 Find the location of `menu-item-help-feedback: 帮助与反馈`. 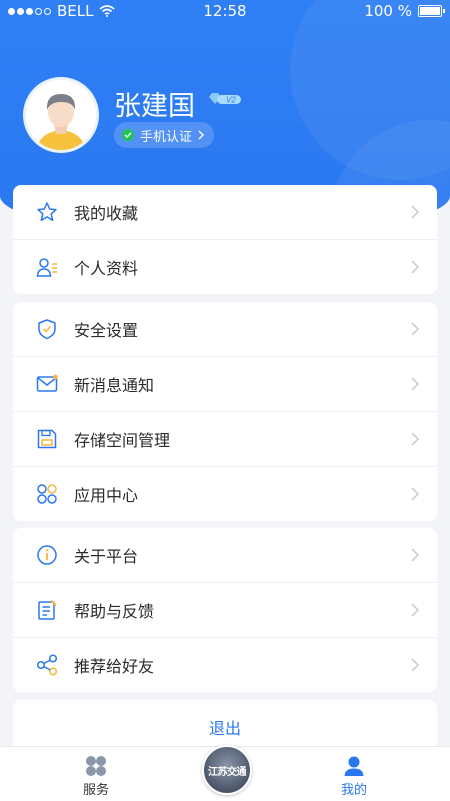

menu-item-help-feedback: 帮助与反馈 is located at coordinates (225, 610).